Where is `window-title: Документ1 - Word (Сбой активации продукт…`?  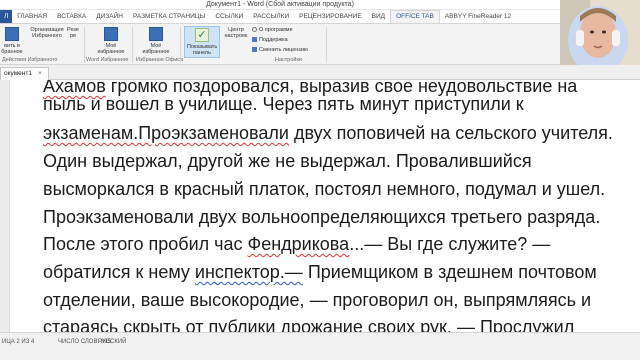 window-title: Документ1 - Word (Сбой активации продукт… is located at coordinates (280, 4).